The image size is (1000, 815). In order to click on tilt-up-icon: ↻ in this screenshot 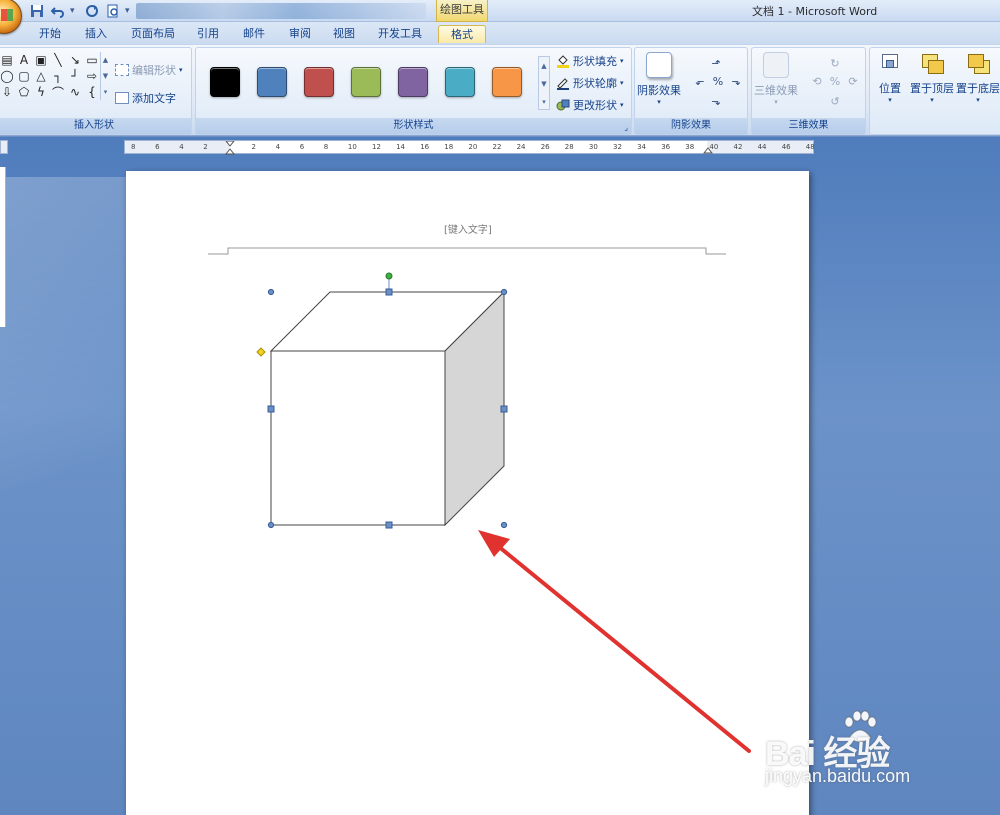, I will do `click(835, 63)`.